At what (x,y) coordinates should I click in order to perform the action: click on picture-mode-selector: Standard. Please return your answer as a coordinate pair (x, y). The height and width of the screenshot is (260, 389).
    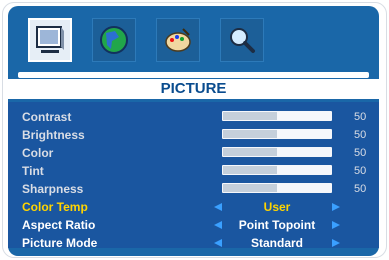
    Looking at the image, I should click on (277, 243).